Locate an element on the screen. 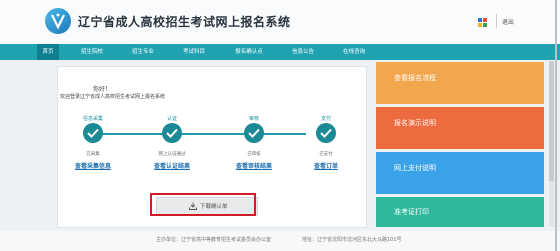  tile-label: 报名演示说明 is located at coordinates (415, 123).